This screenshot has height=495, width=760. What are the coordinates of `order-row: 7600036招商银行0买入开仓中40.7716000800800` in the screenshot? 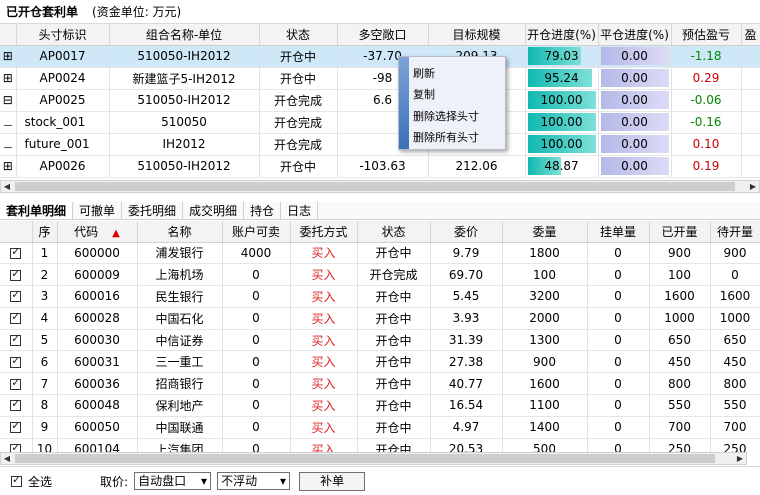 It's located at (380, 384).